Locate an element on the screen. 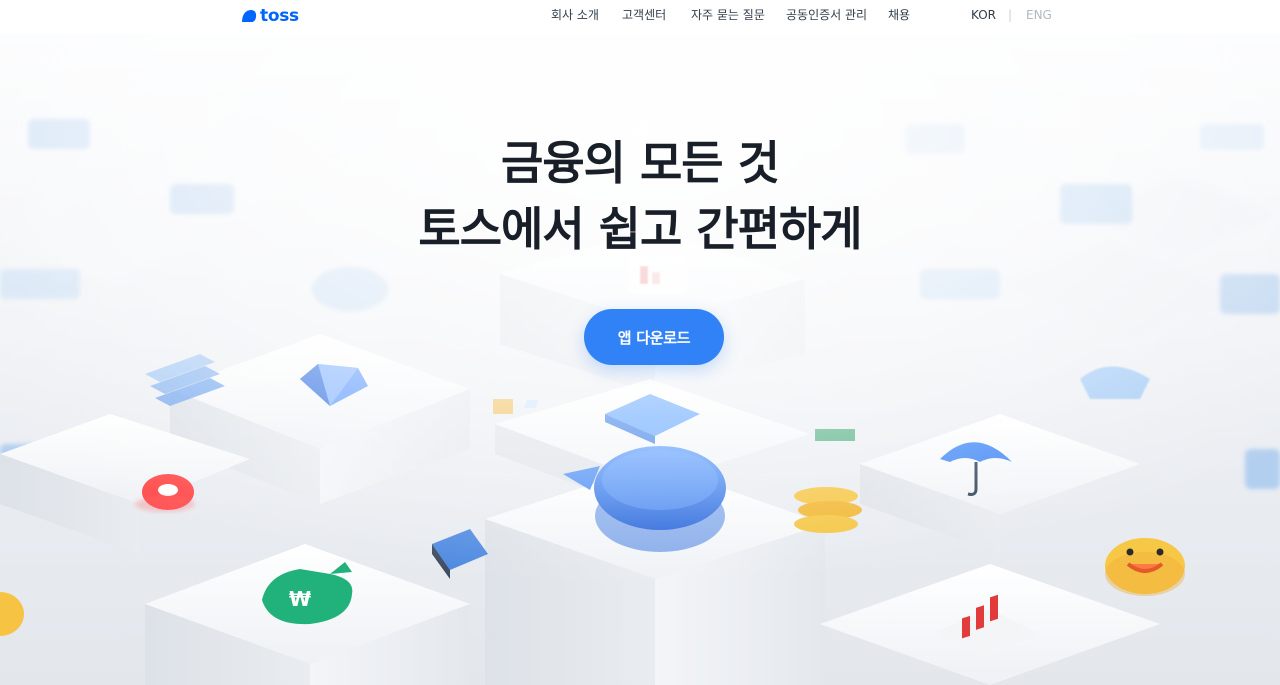 The width and height of the screenshot is (1280, 685). main-nav: 회사 소개 고객센터 자주 묻는 질문 공동인증서 관리 채용 is located at coordinates (640, 16).